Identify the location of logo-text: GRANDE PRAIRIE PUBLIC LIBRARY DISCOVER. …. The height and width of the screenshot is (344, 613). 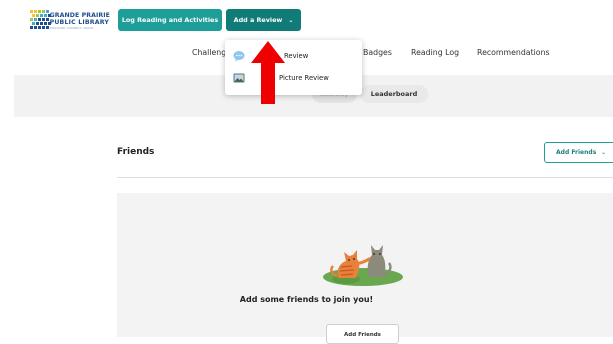
(80, 21).